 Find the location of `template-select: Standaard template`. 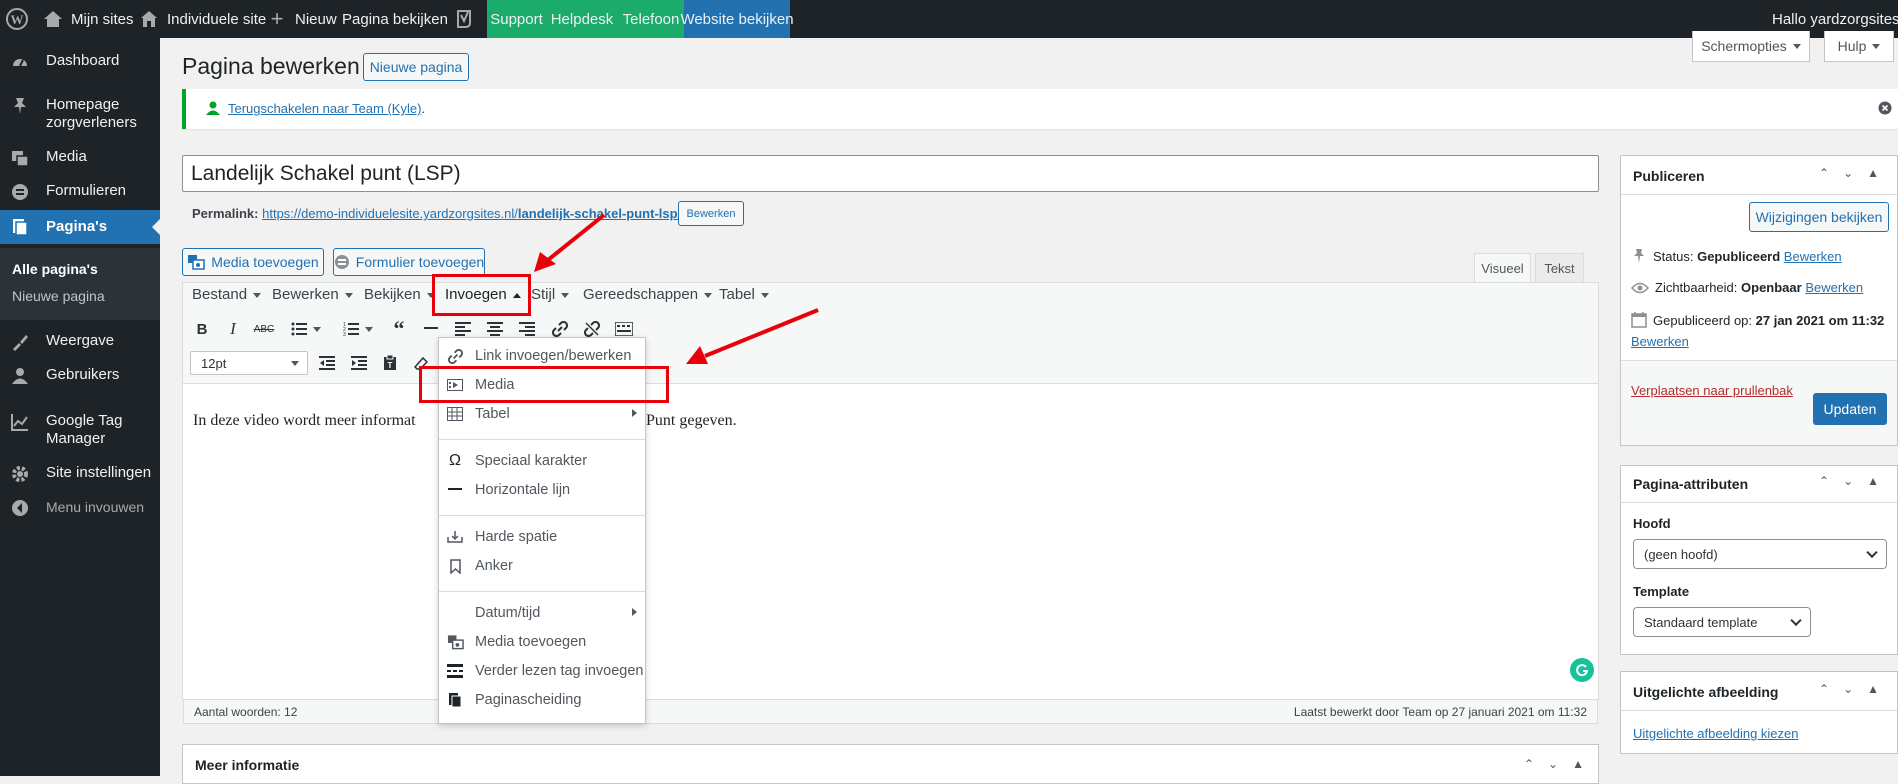

template-select: Standaard template is located at coordinates (1722, 622).